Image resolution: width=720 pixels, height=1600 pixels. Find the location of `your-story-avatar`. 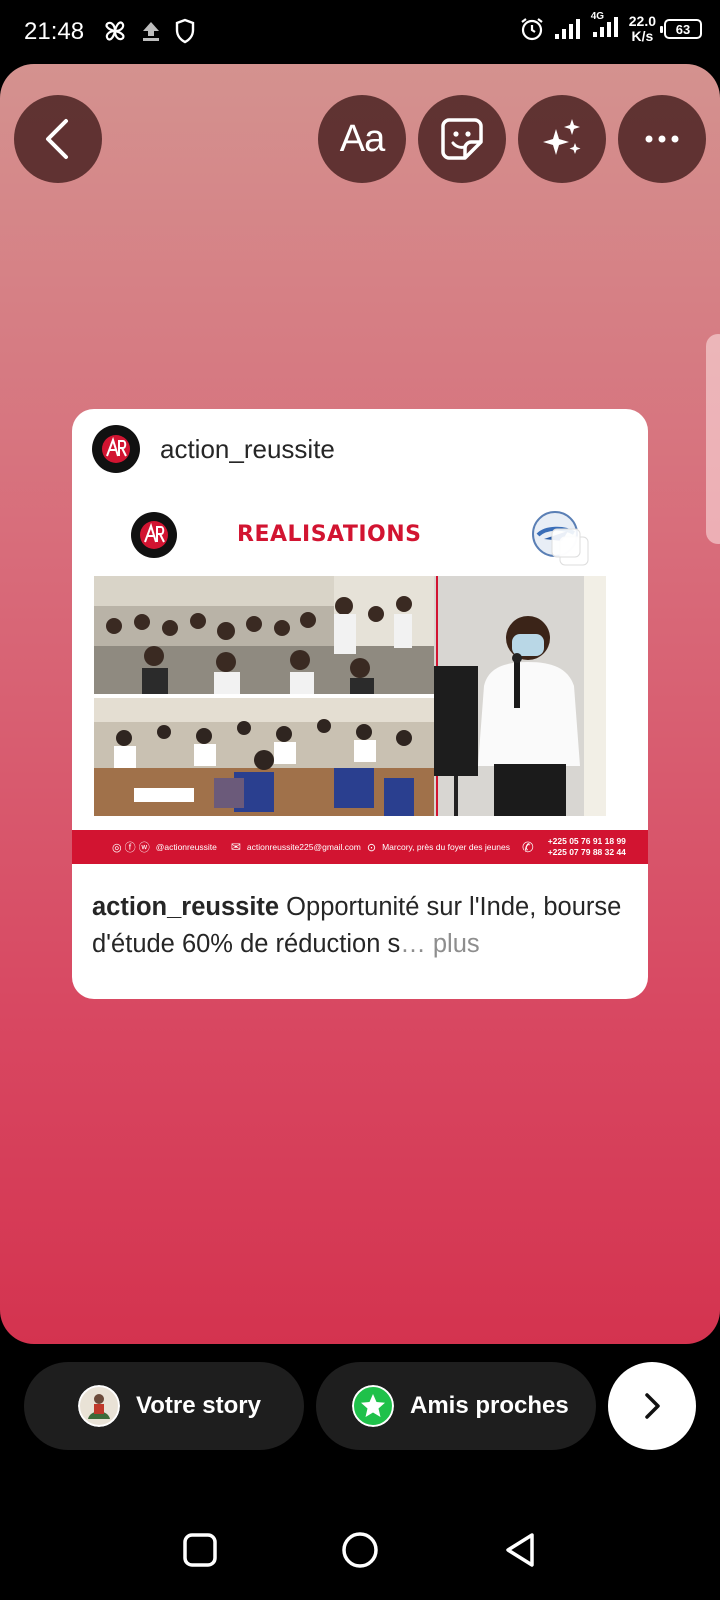

your-story-avatar is located at coordinates (99, 1406).